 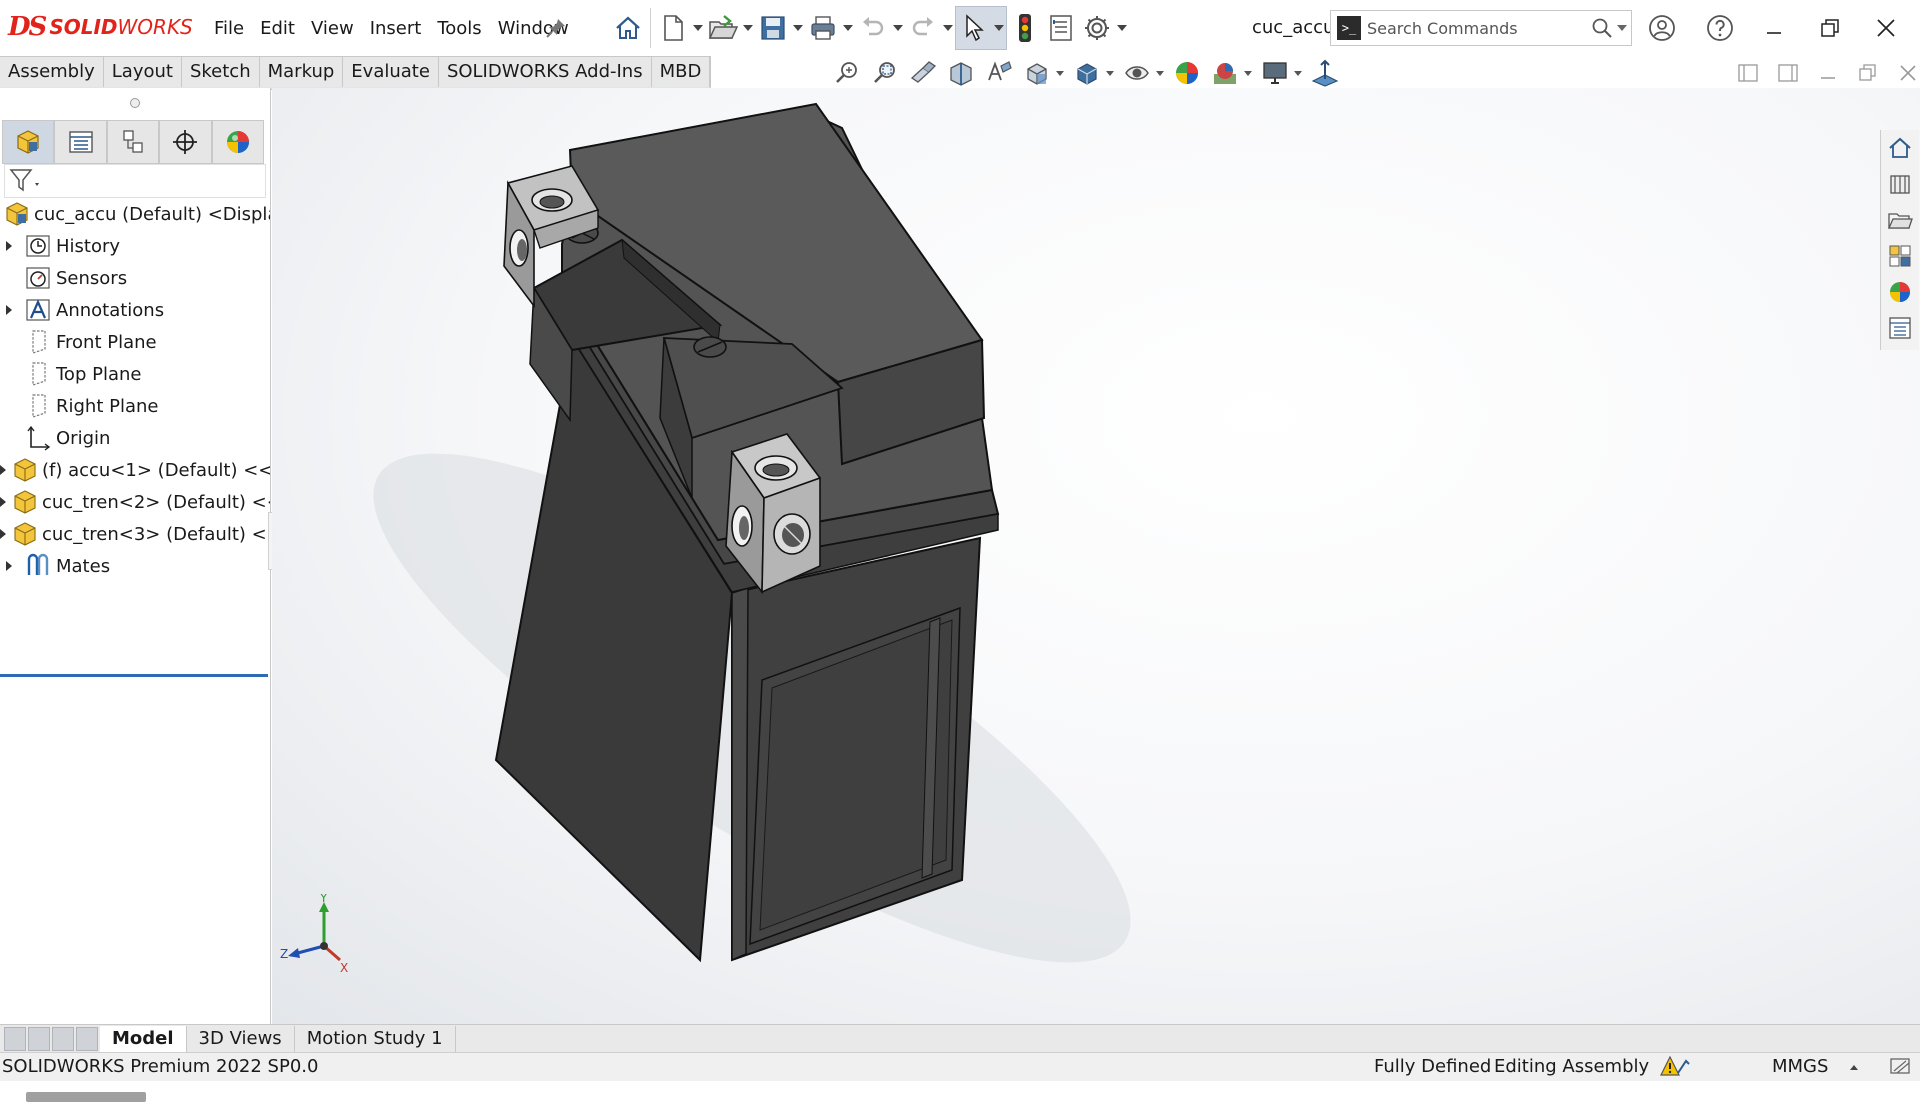 I want to click on tree-item-history: History, so click(x=135, y=246).